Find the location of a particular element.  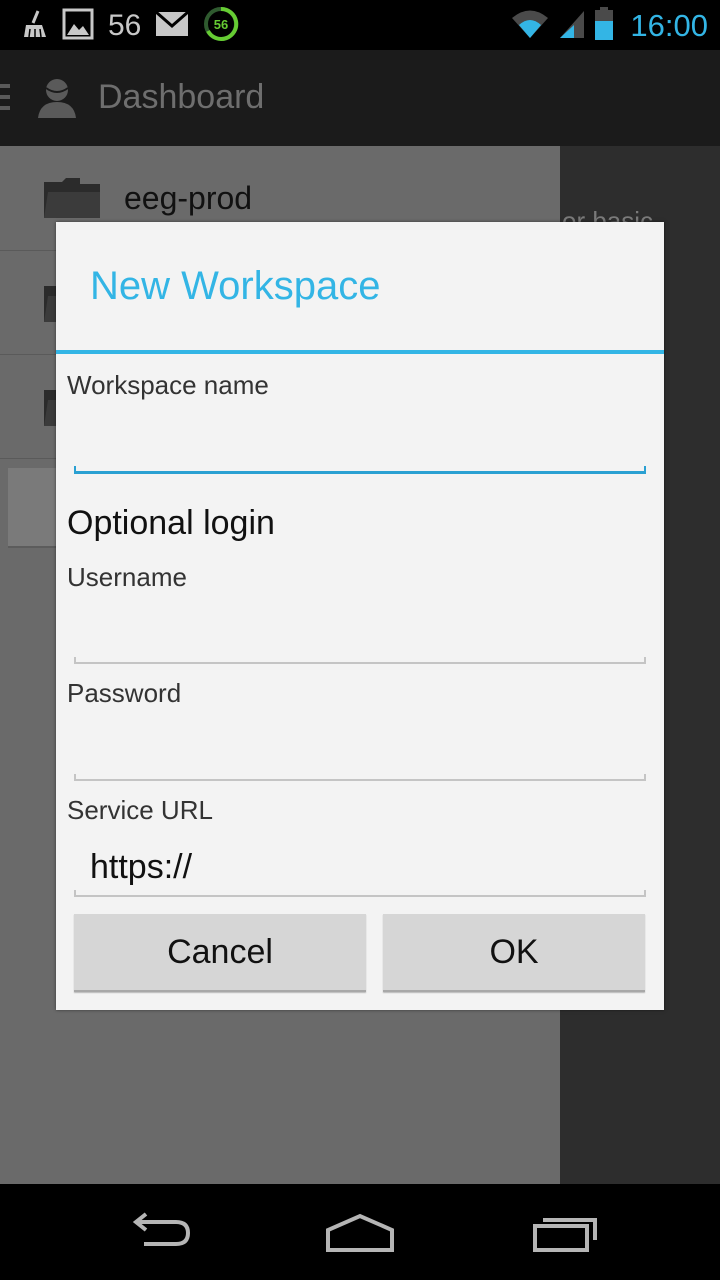

workspace-name-field is located at coordinates (360, 444).